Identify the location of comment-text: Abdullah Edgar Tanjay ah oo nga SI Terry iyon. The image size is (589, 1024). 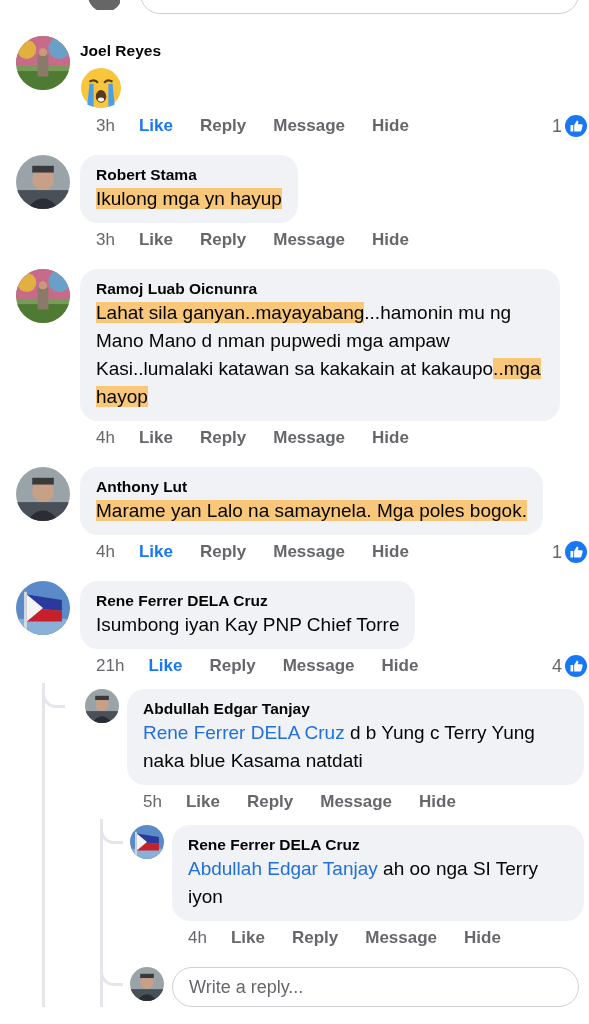
(363, 883).